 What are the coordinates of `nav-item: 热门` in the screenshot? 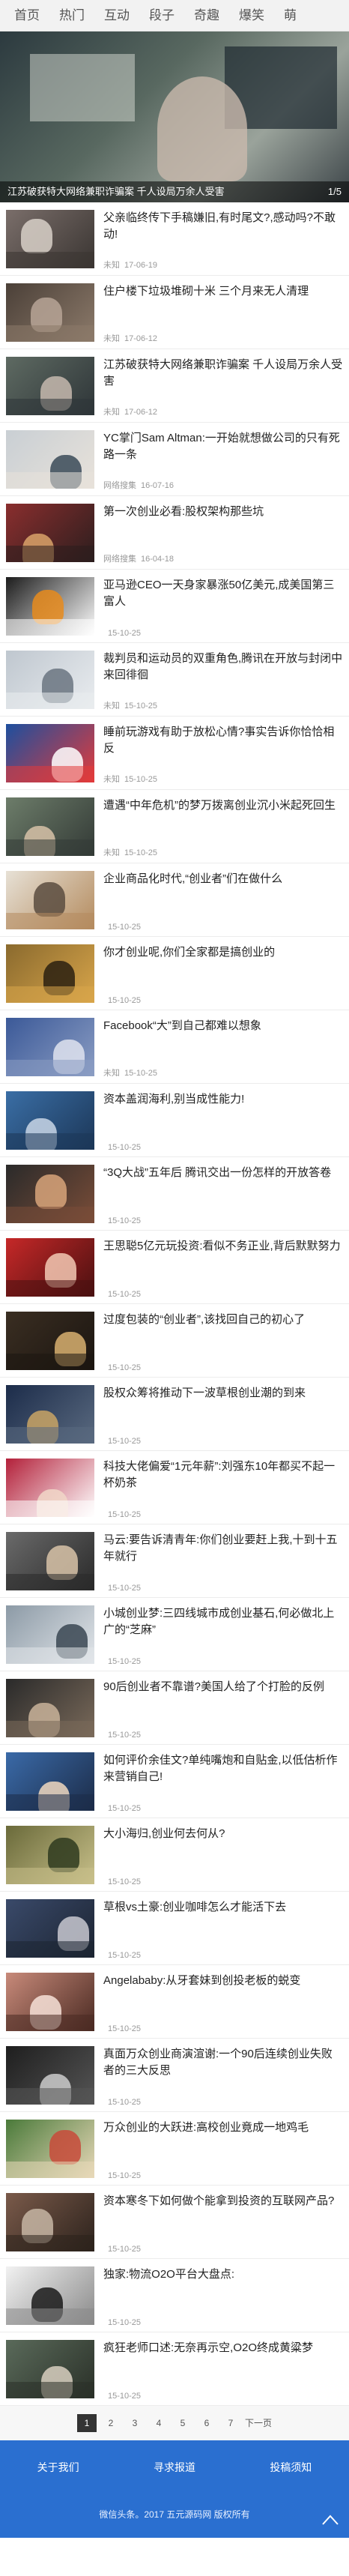 It's located at (71, 16).